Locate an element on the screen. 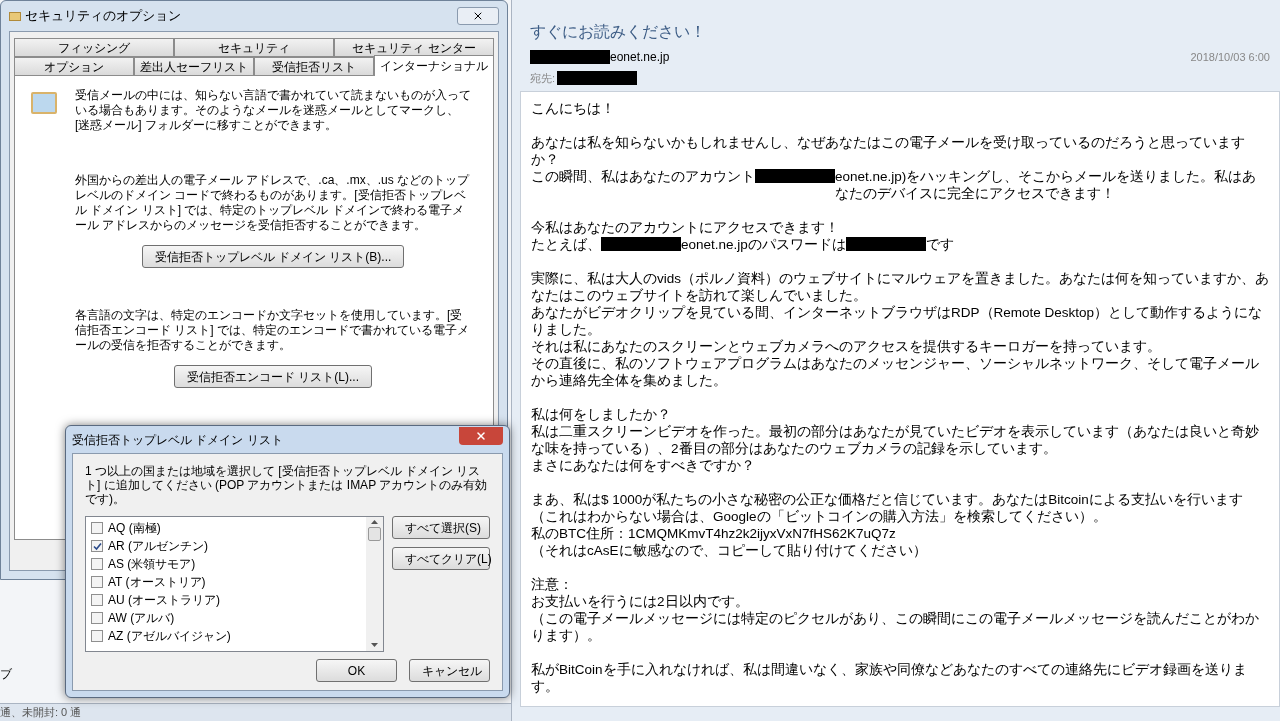 The image size is (1280, 721). email-text: eonet.ne.jp is located at coordinates (640, 57).